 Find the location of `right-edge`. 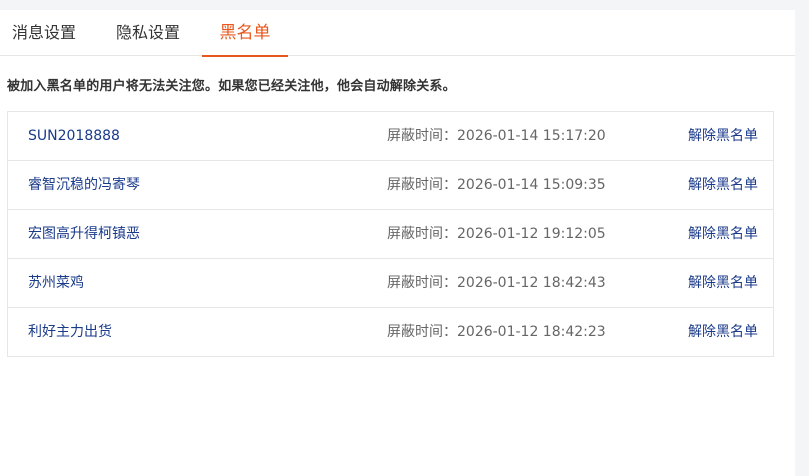

right-edge is located at coordinates (802, 243).